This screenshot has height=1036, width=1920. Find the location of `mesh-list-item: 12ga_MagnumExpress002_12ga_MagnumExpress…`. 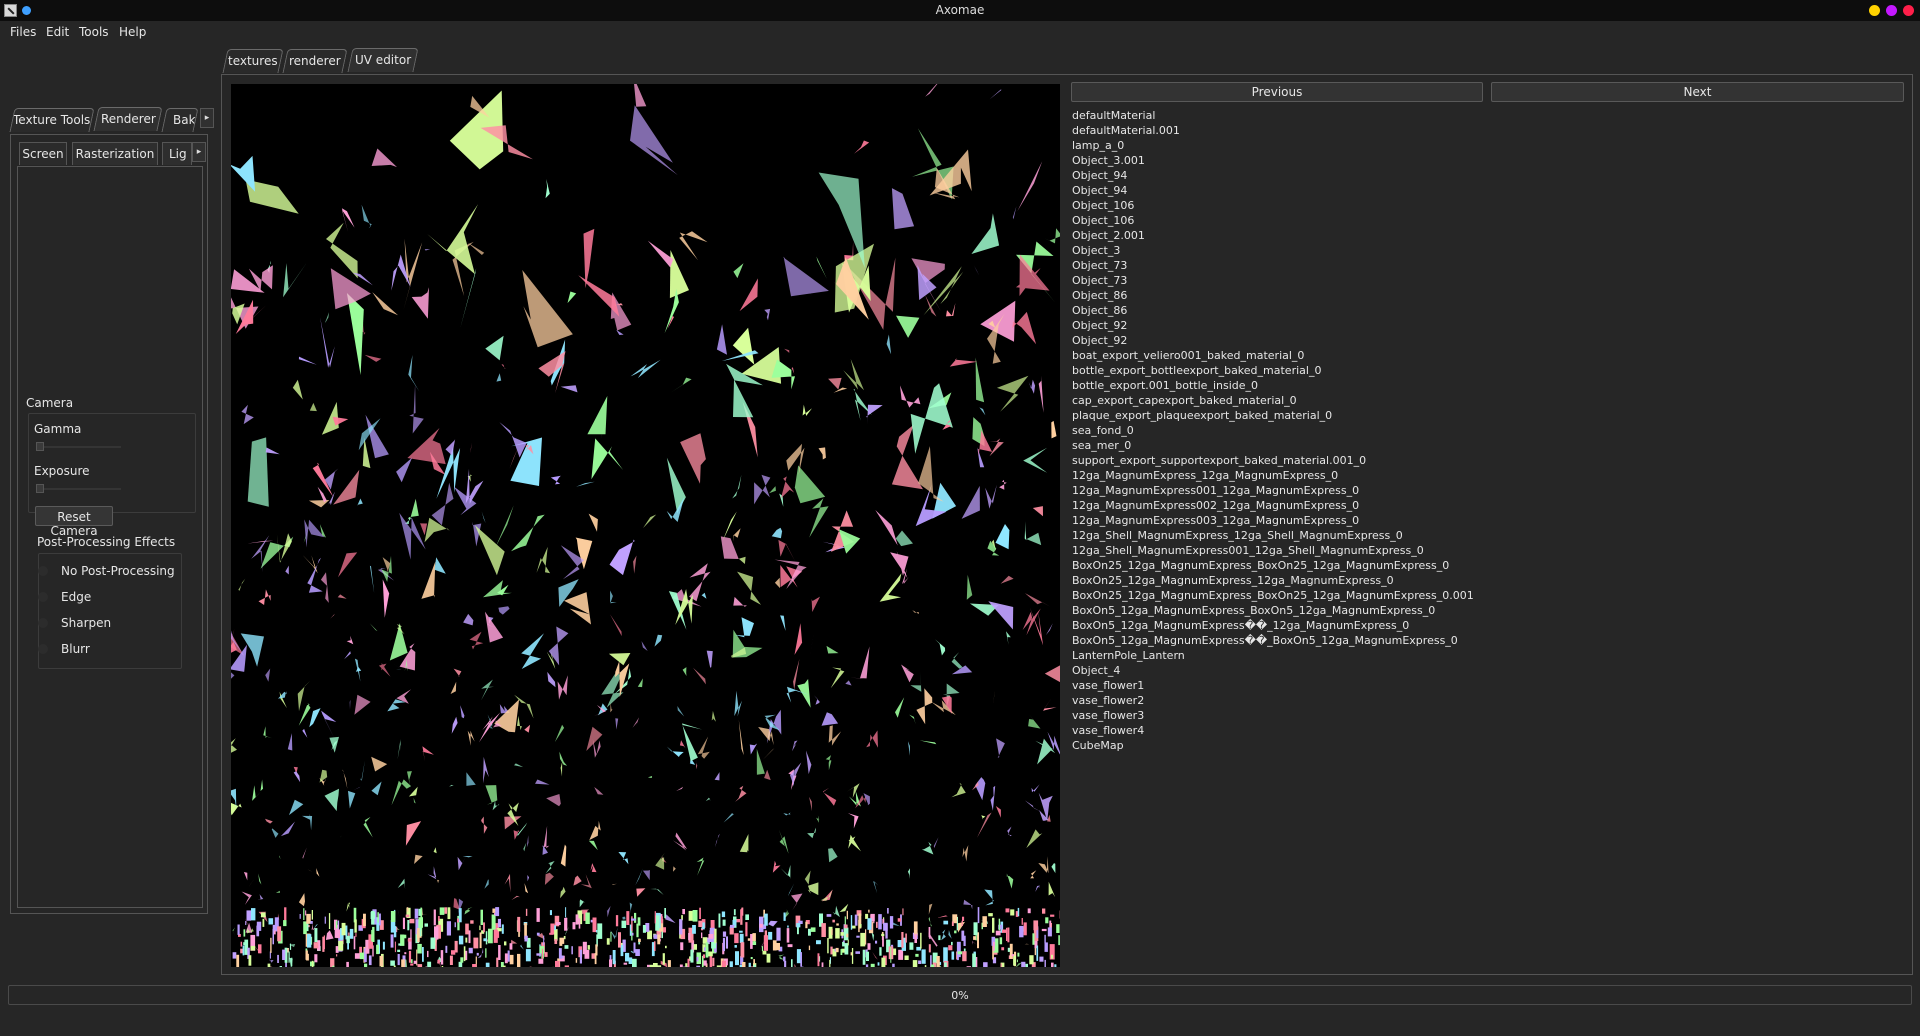

mesh-list-item: 12ga_MagnumExpress002_12ga_MagnumExpress… is located at coordinates (1372, 505).